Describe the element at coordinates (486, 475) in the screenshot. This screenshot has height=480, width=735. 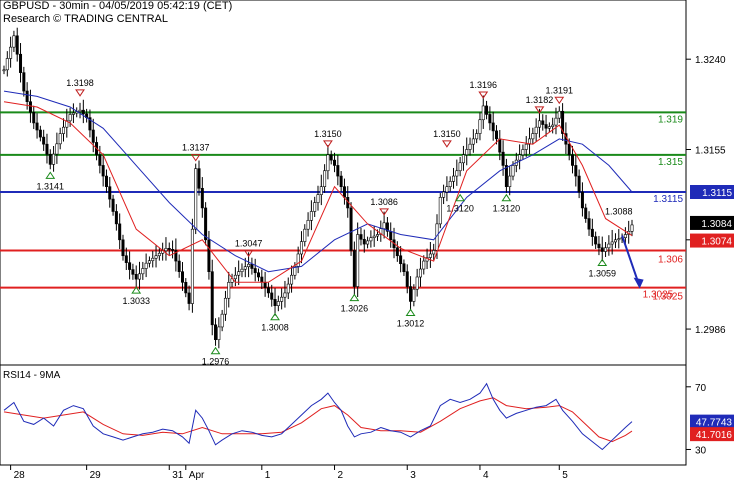
I see `time-tick-label: 4` at that location.